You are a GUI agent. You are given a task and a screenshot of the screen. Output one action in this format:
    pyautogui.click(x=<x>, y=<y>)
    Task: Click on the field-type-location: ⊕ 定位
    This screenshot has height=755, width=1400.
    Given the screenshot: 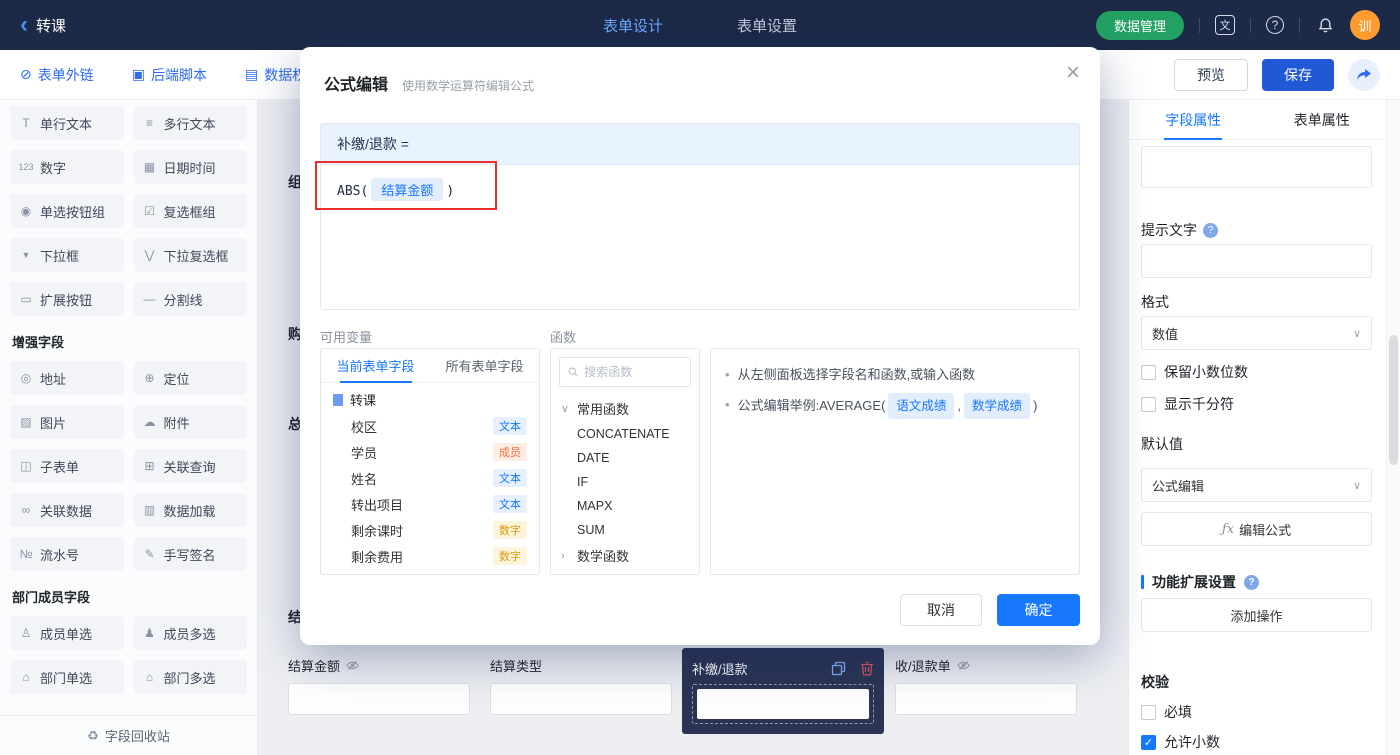 What is the action you would take?
    pyautogui.click(x=190, y=378)
    